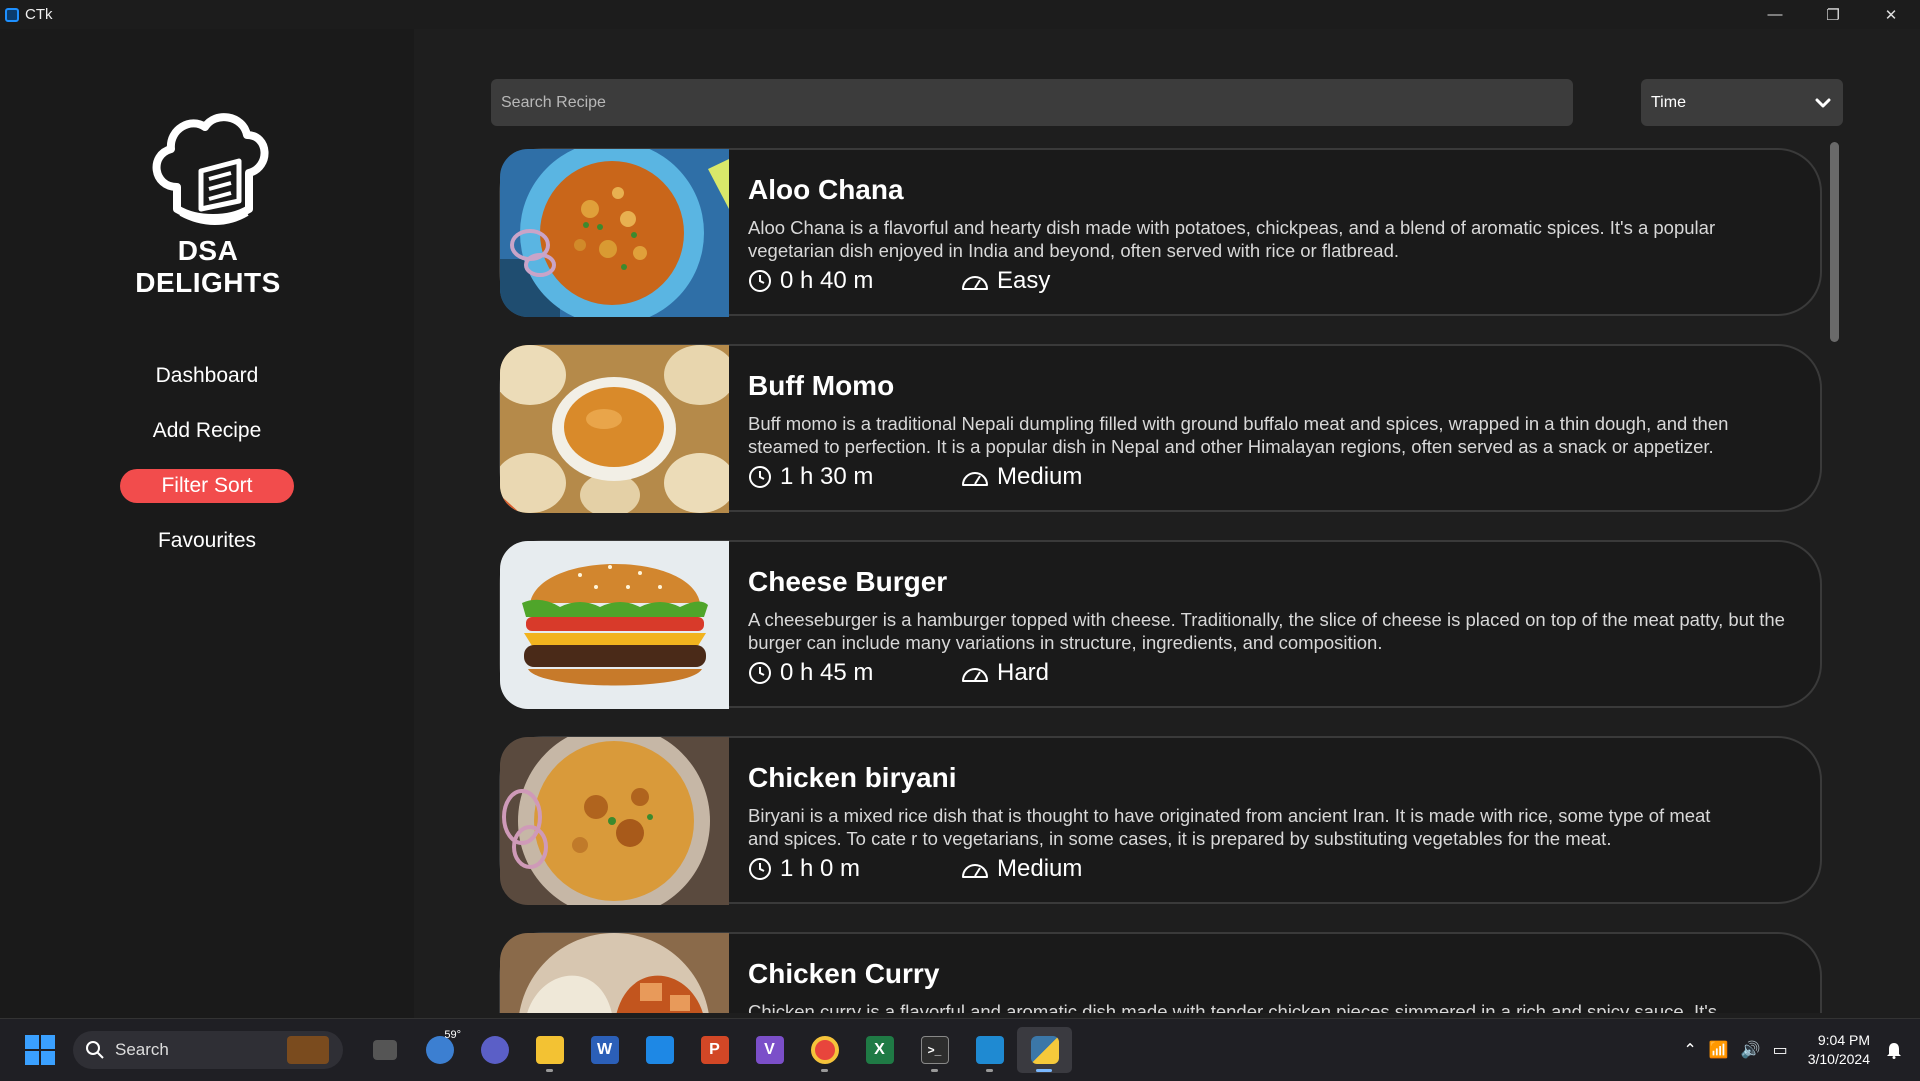 This screenshot has width=1920, height=1081. Describe the element at coordinates (879, 1050) in the screenshot. I see `excel-icon: X` at that location.